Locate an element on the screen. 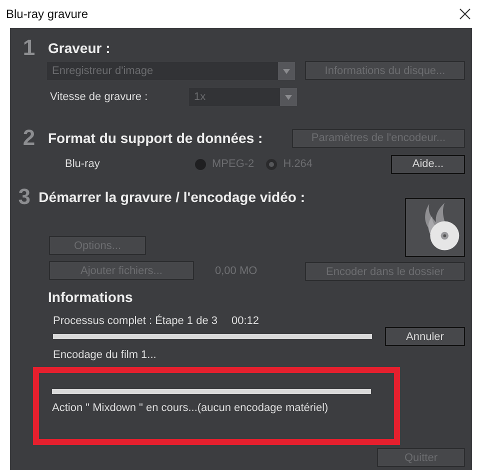 The height and width of the screenshot is (470, 477). elapsed-time: 00:12 is located at coordinates (245, 320).